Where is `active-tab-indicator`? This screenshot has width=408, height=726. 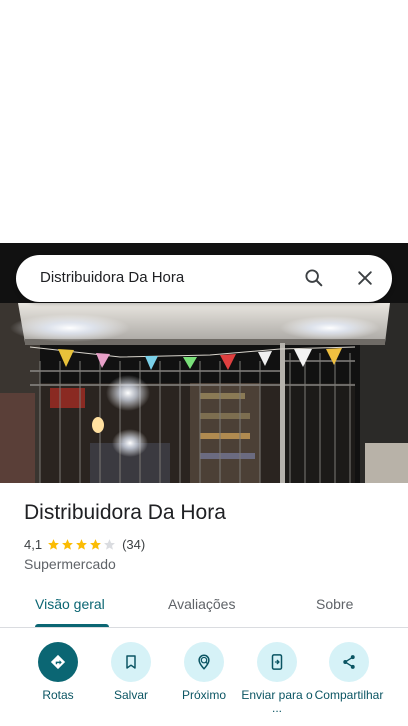 active-tab-indicator is located at coordinates (72, 625).